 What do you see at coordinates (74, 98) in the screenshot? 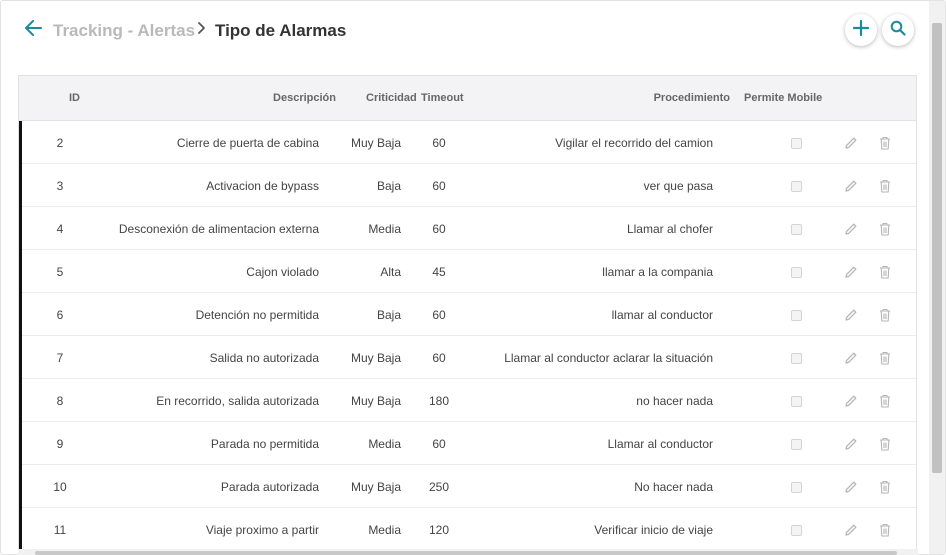
I see `column-header-id: ID` at bounding box center [74, 98].